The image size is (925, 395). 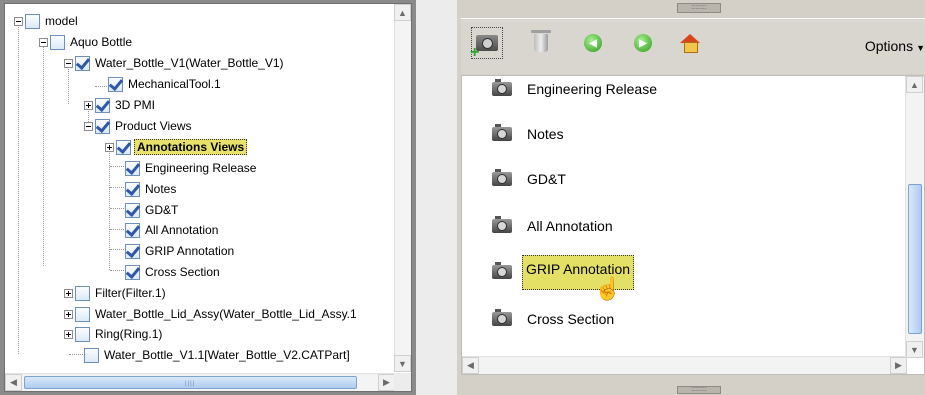 What do you see at coordinates (592, 89) in the screenshot?
I see `view-item-label: Engineering Release` at bounding box center [592, 89].